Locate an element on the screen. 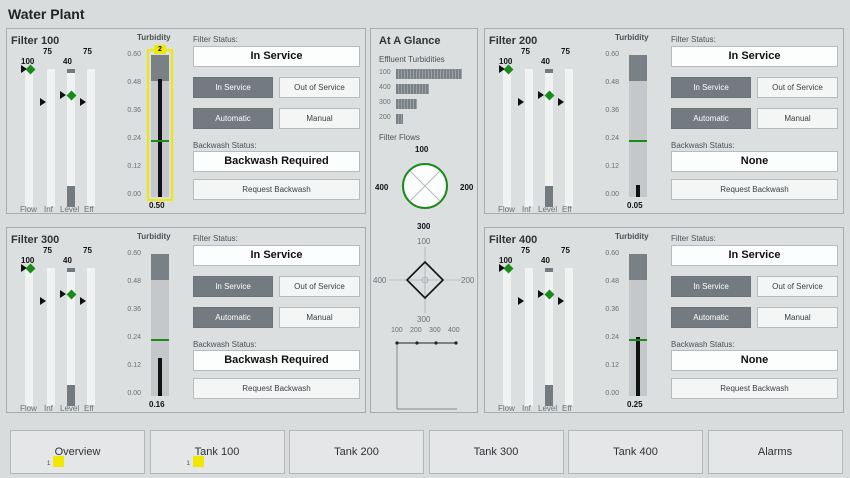 The width and height of the screenshot is (850, 478). nav-tank-100-button: Tank 100 1 is located at coordinates (217, 452).